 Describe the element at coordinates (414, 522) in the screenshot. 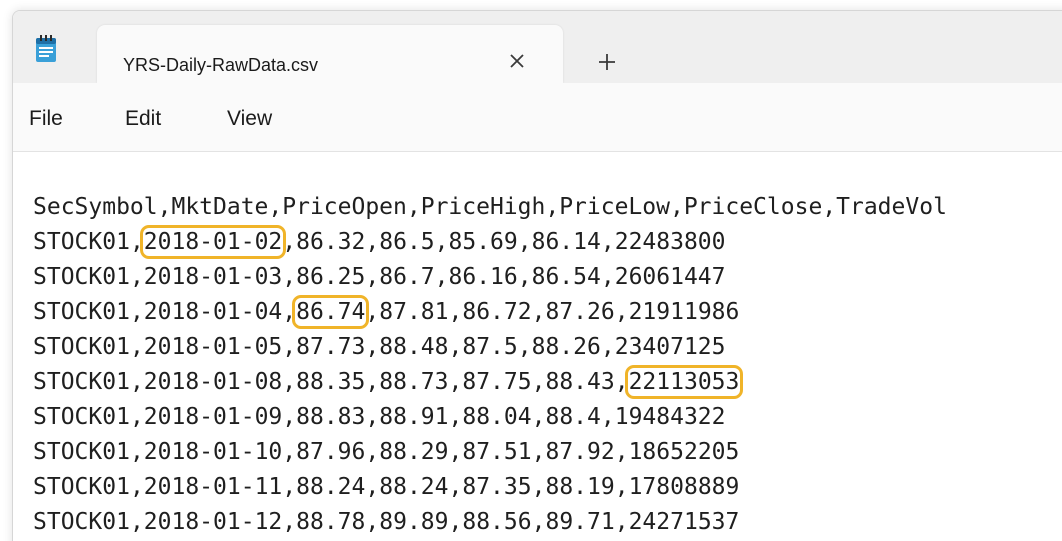

I see `csv-cell-high: 89.89` at that location.